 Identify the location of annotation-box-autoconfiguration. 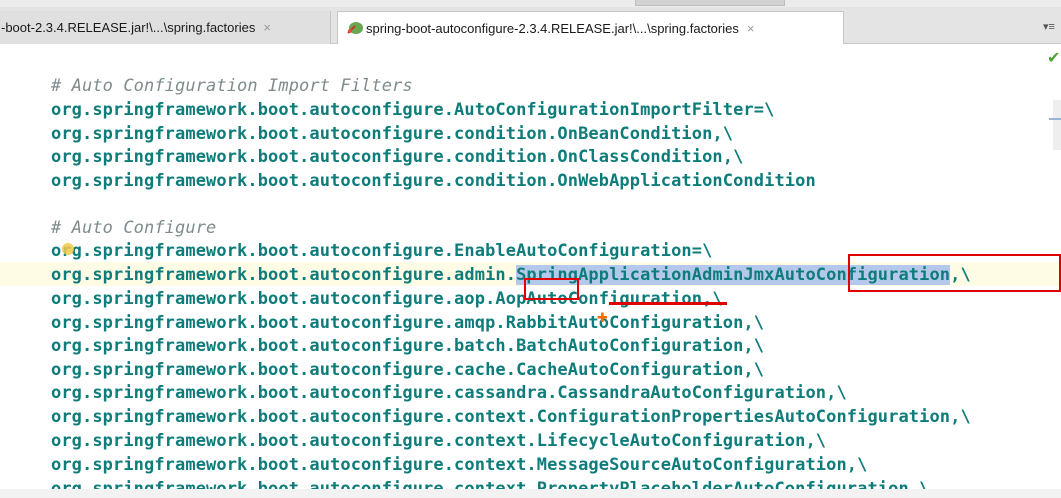
(954, 273).